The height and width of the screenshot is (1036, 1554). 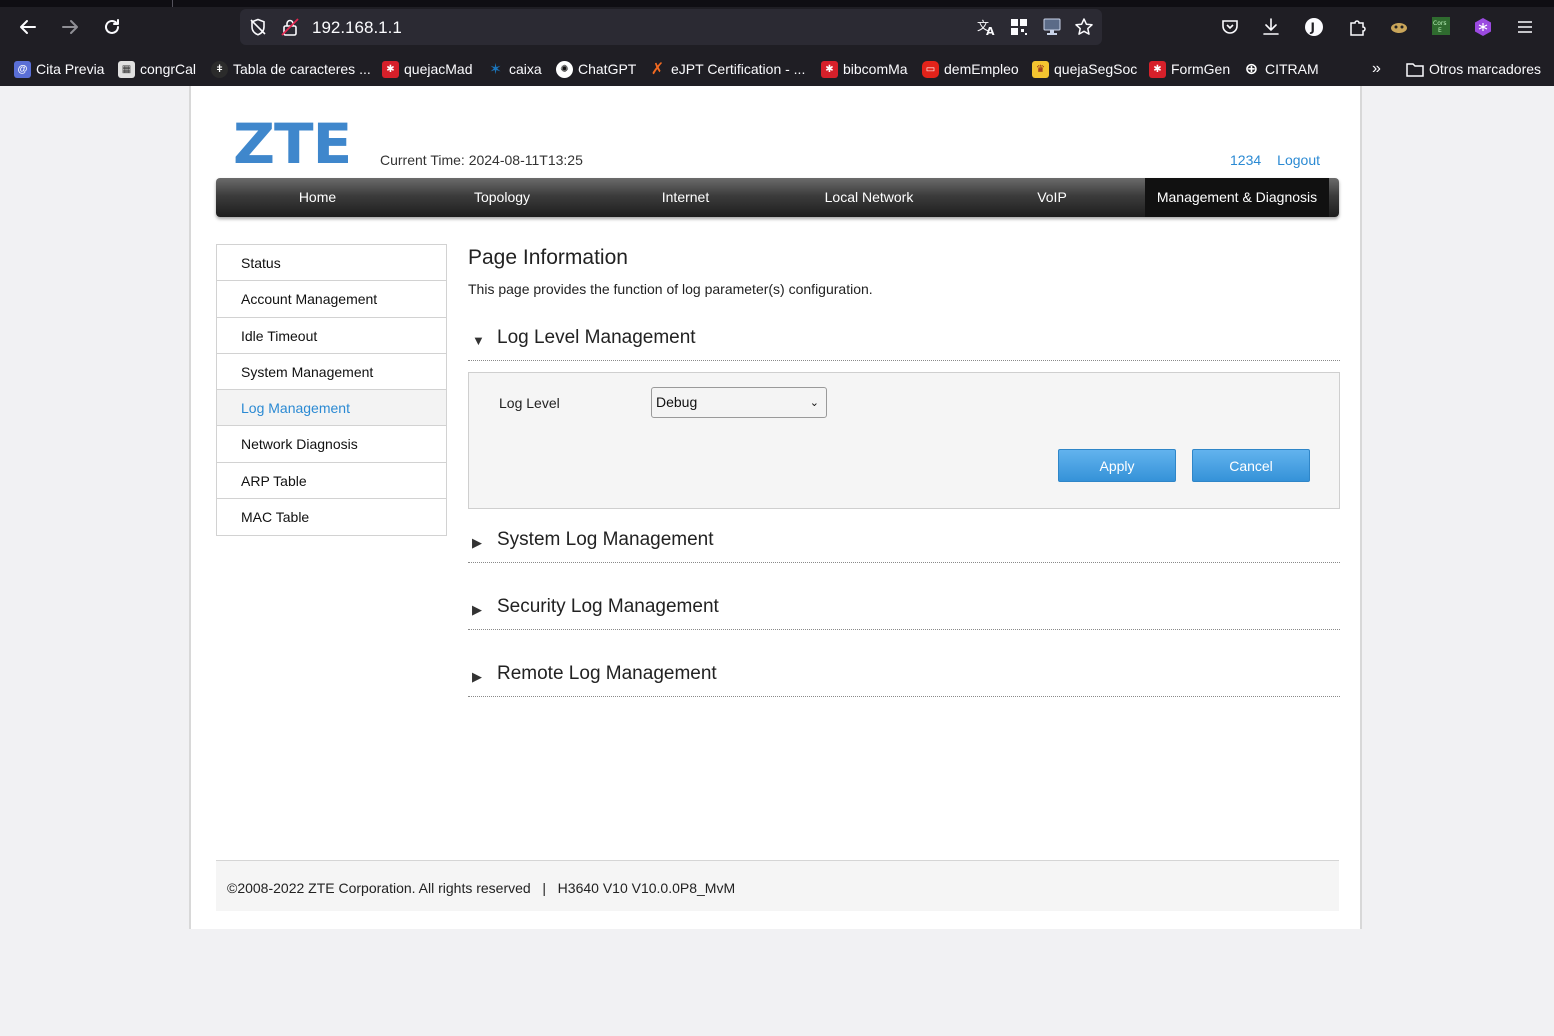 I want to click on section-remote-log-management: ▶ Remote Log Management, so click(x=904, y=677).